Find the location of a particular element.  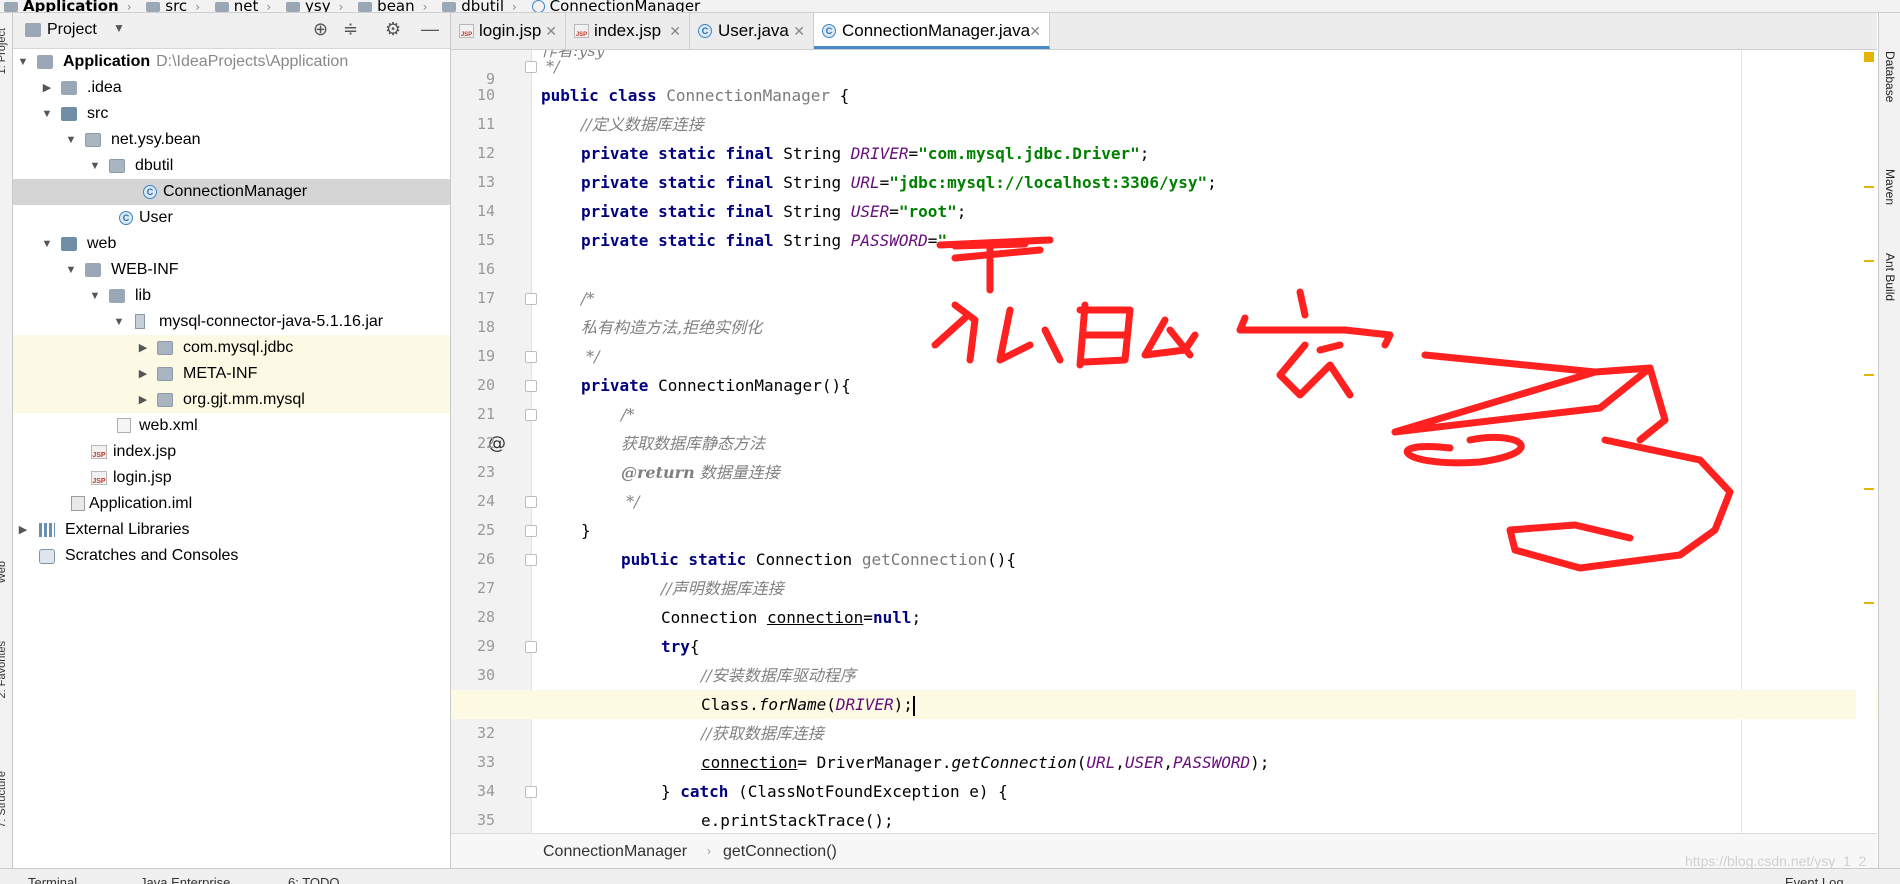

gear-icon: ⚙ is located at coordinates (393, 29).